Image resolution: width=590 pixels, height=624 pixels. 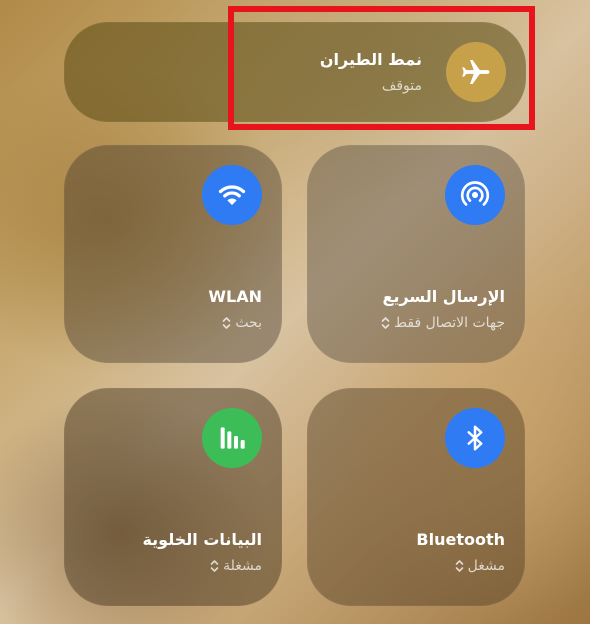 I want to click on quick-share-status-row: جهات الاتصال فقط, so click(x=410, y=323).